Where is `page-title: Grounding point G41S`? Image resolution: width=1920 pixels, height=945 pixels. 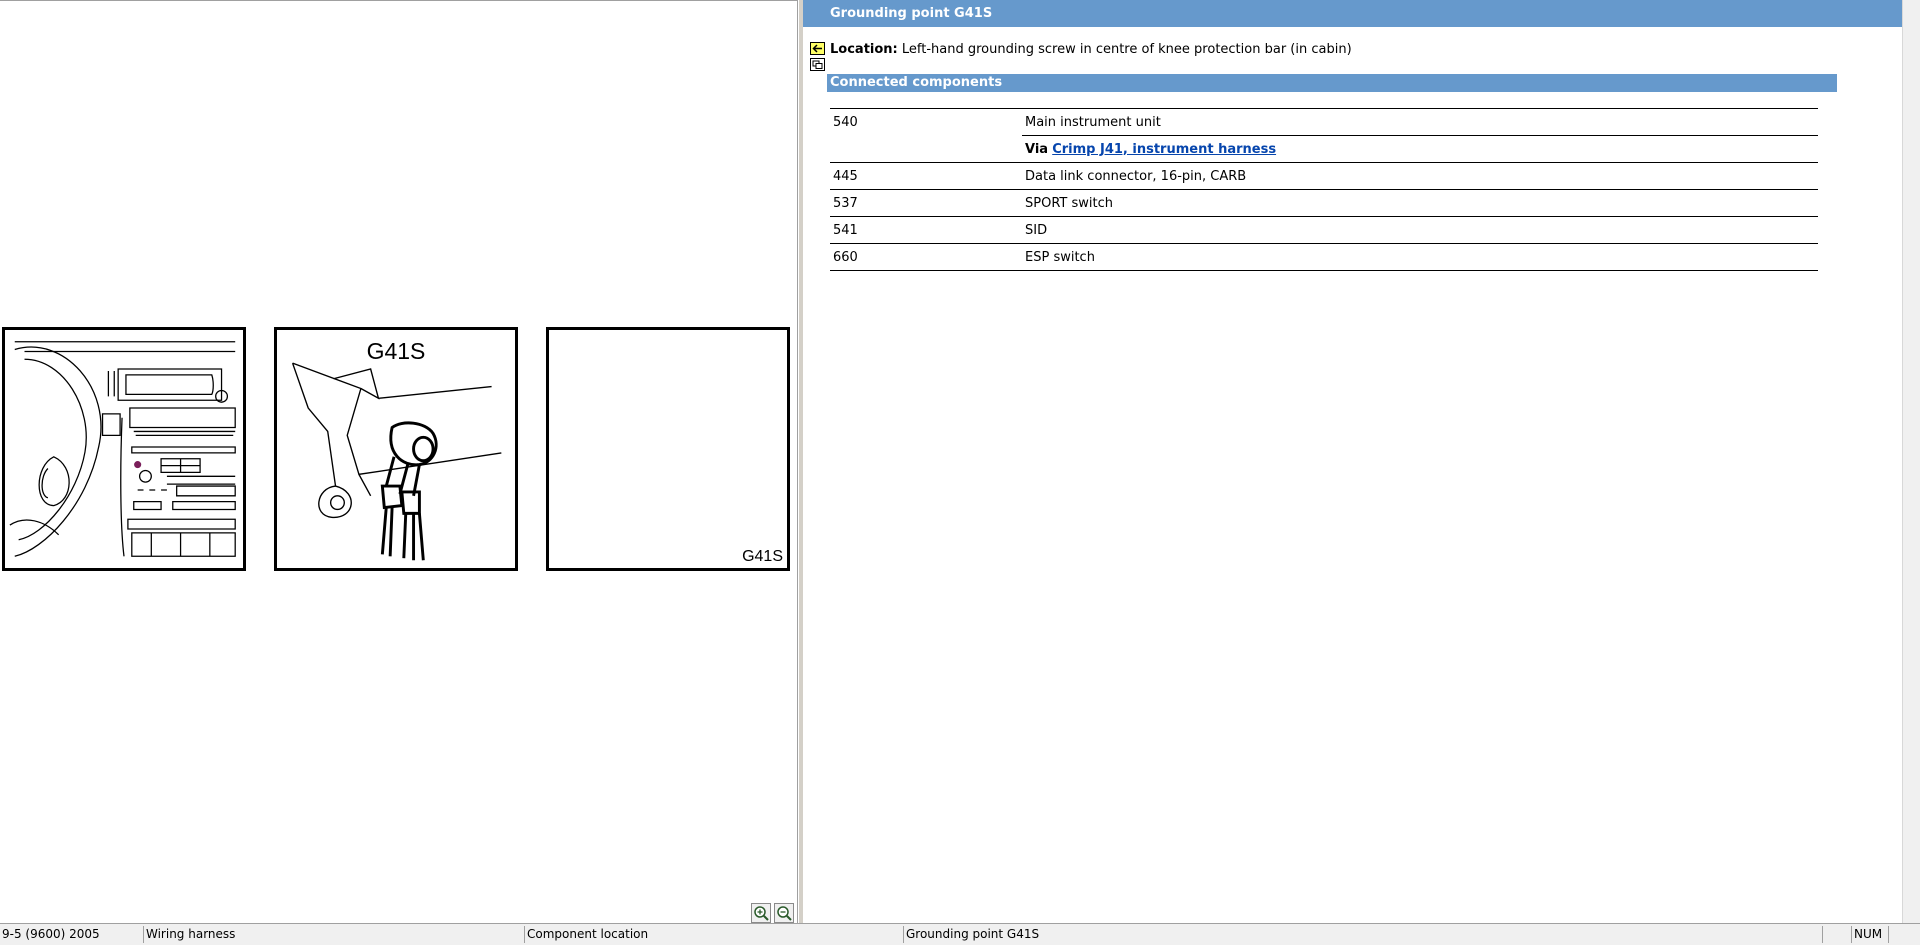
page-title: Grounding point G41S is located at coordinates (1352, 13).